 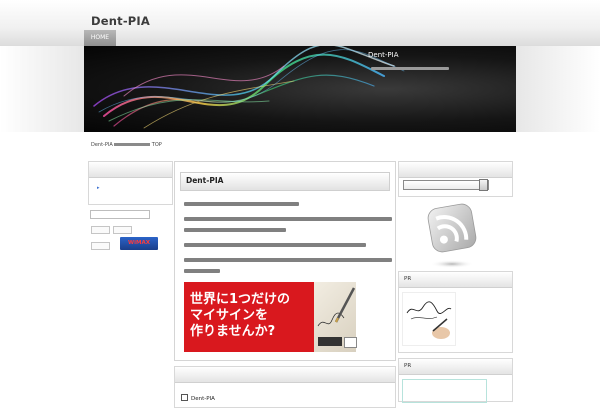 What do you see at coordinates (205, 180) in the screenshot?
I see `main-title: Dent-PIA` at bounding box center [205, 180].